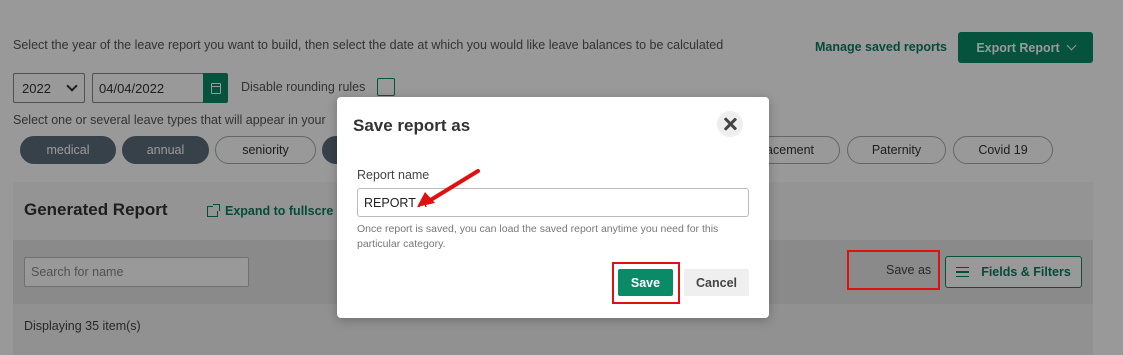 Image resolution: width=1123 pixels, height=355 pixels. I want to click on cancel-button: Cancel, so click(716, 282).